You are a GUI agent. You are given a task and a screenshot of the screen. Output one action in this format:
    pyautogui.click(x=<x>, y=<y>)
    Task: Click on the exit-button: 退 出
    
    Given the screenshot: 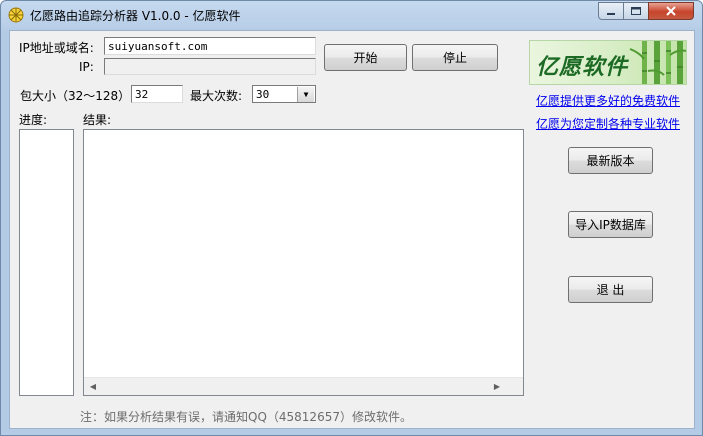 What is the action you would take?
    pyautogui.click(x=610, y=289)
    